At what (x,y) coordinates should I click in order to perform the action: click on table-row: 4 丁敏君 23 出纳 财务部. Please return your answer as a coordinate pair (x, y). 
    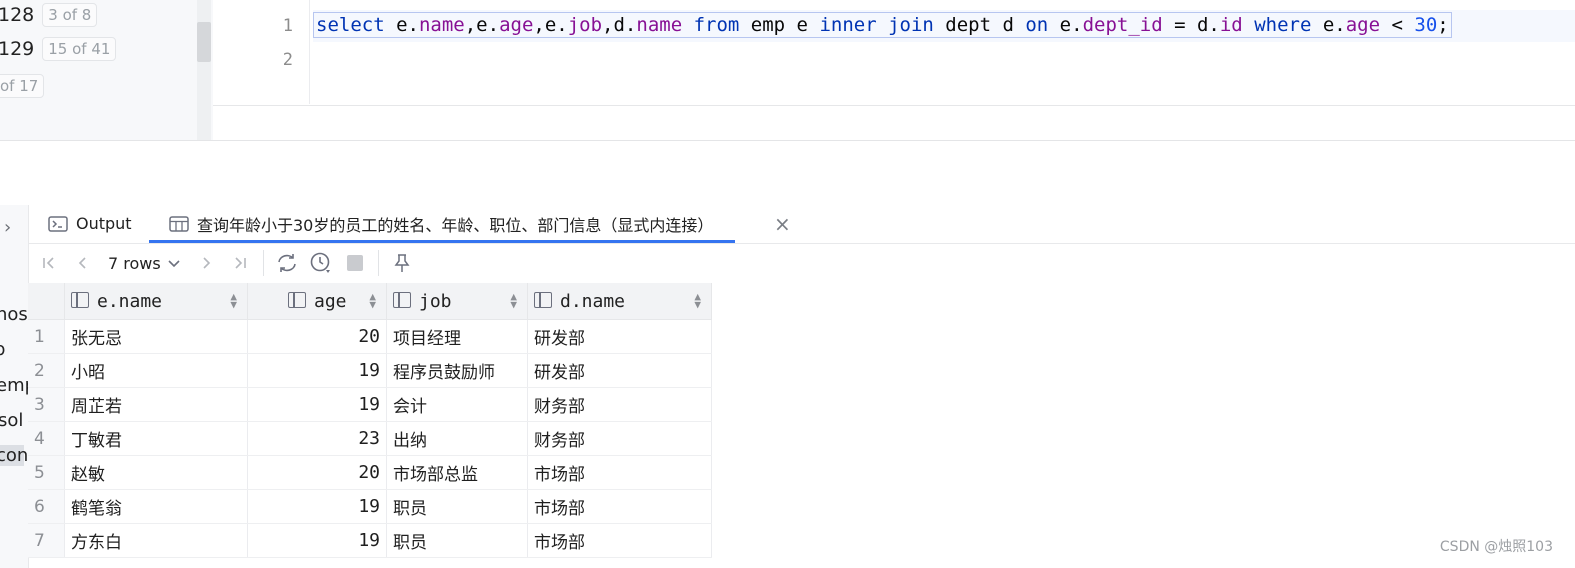
    Looking at the image, I should click on (370, 438).